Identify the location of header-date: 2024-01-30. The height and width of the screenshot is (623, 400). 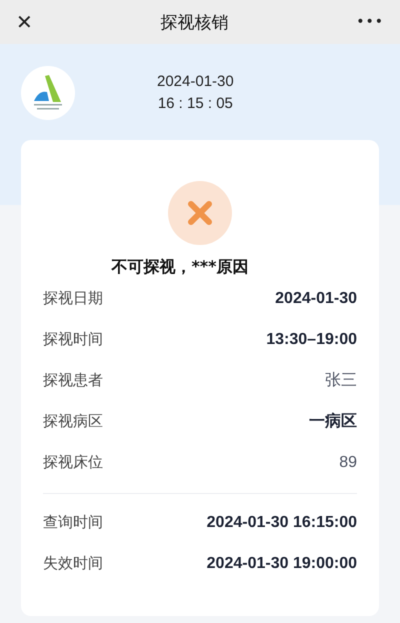
(195, 82).